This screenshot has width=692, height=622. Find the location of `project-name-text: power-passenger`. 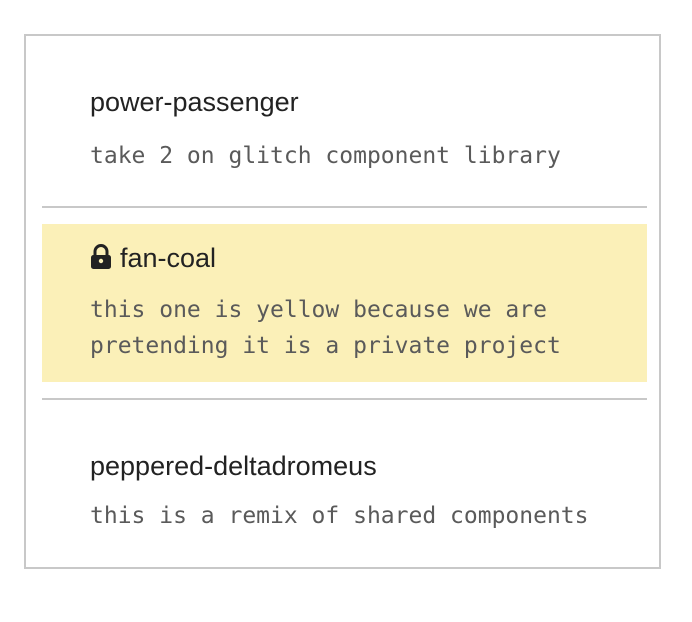

project-name-text: power-passenger is located at coordinates (194, 102).